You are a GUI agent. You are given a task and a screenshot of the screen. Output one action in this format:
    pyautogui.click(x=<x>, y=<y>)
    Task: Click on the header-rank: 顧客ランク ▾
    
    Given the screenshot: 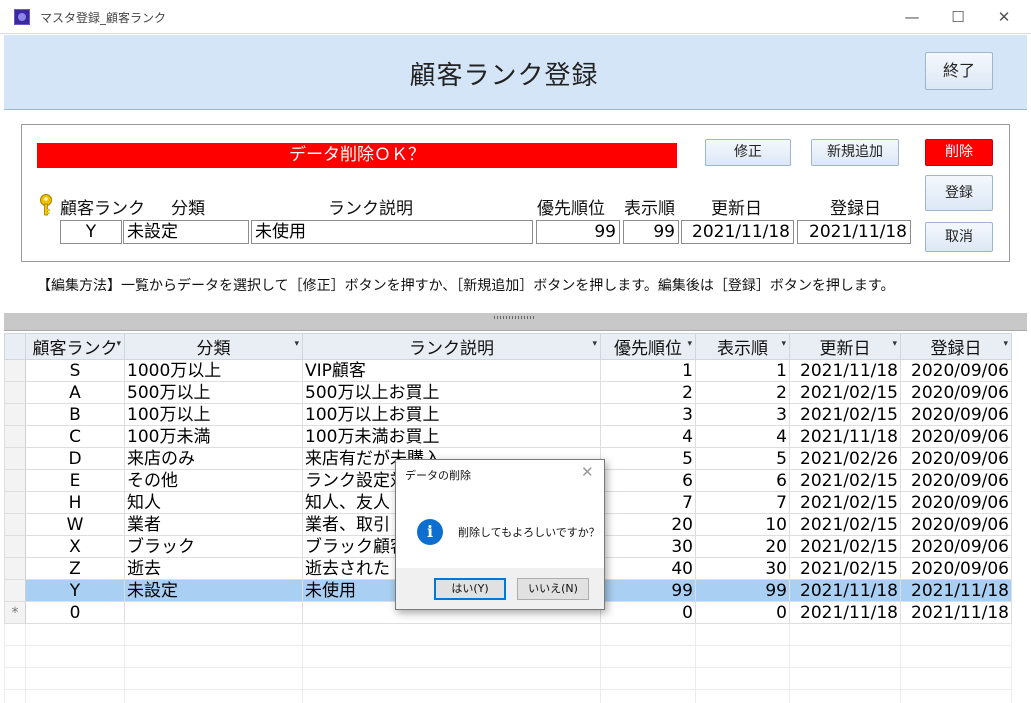 What is the action you would take?
    pyautogui.click(x=75, y=346)
    